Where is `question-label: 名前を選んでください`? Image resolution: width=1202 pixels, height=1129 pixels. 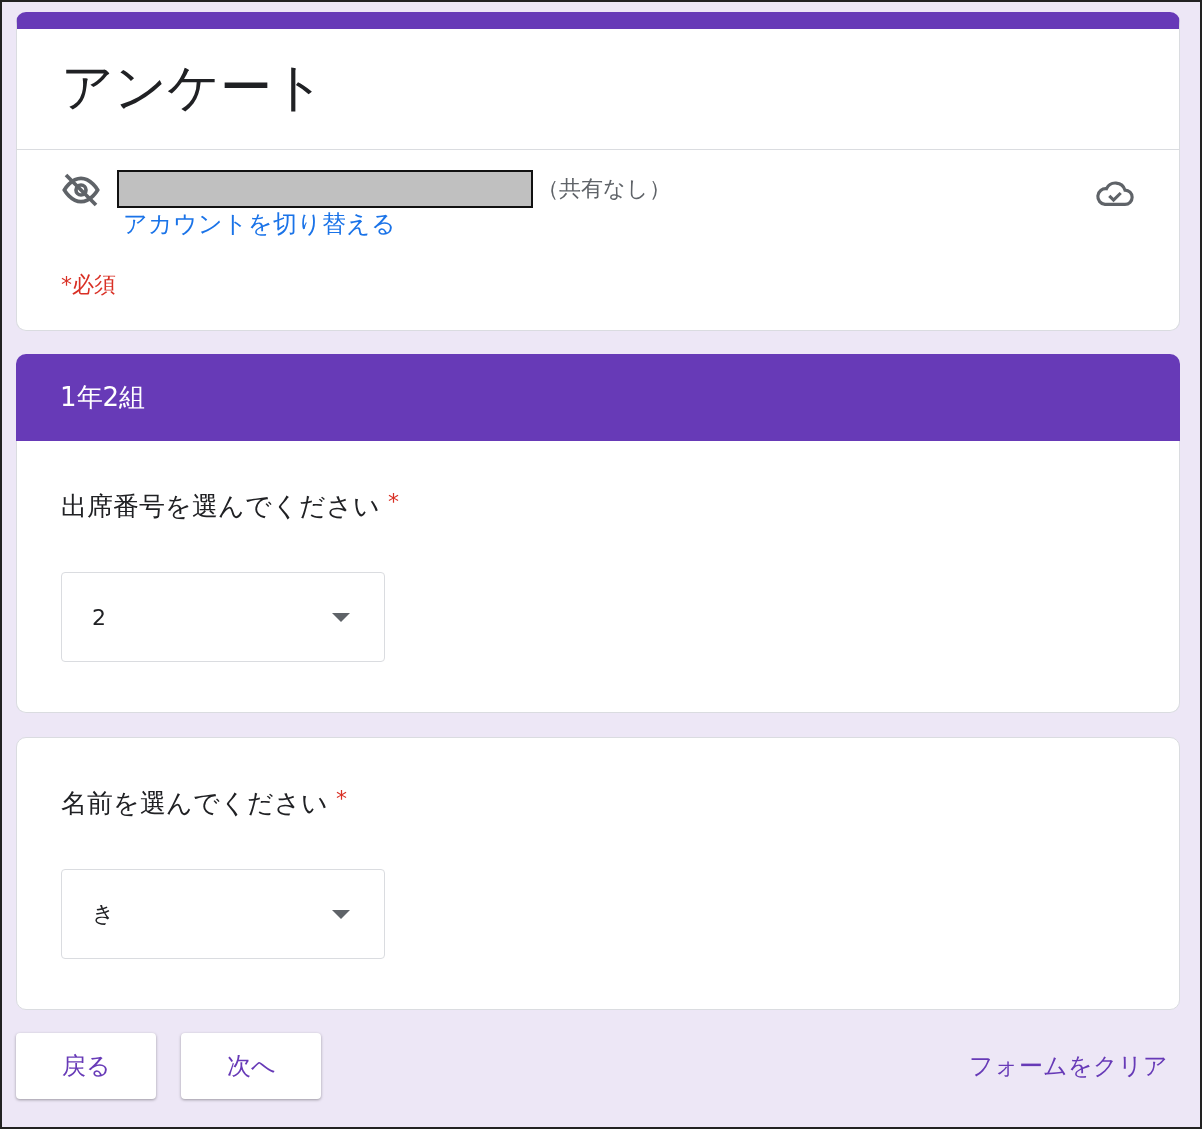 question-label: 名前を選んでください is located at coordinates (194, 803).